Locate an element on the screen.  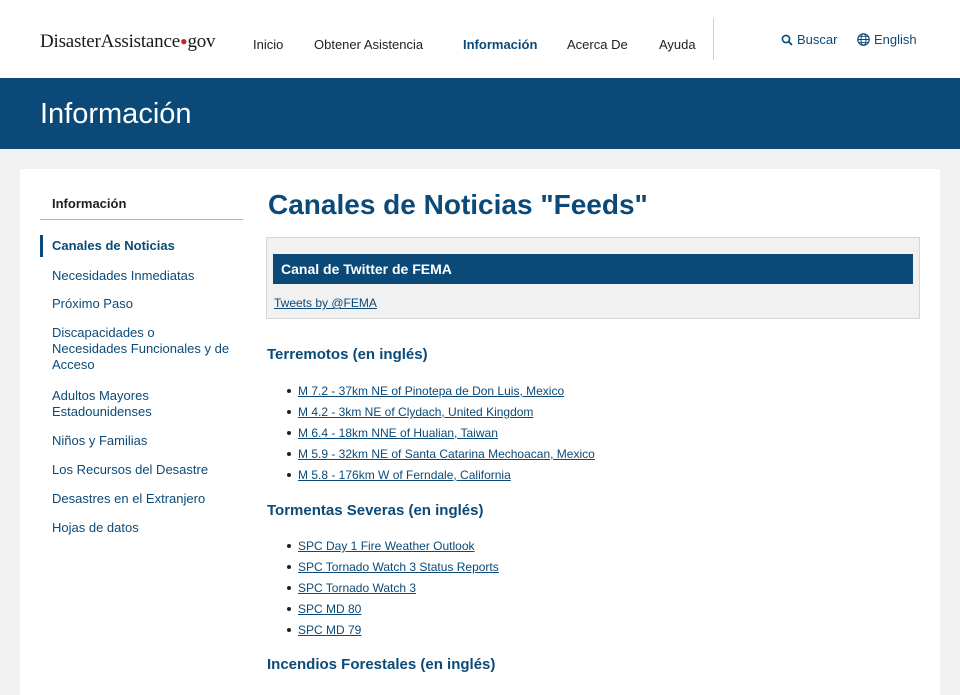
search-label: Buscar is located at coordinates (817, 39).